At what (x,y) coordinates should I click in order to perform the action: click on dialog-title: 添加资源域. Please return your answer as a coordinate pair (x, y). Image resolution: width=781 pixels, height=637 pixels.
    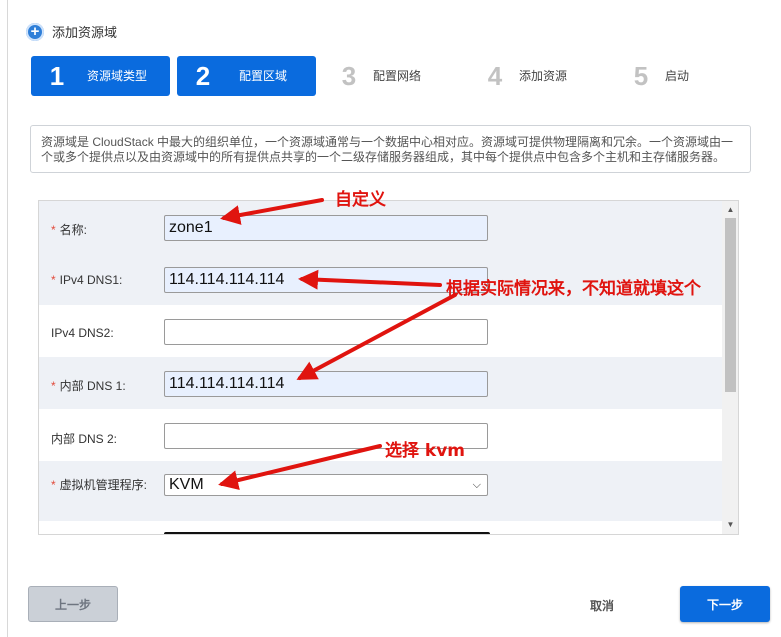
    Looking at the image, I should click on (85, 32).